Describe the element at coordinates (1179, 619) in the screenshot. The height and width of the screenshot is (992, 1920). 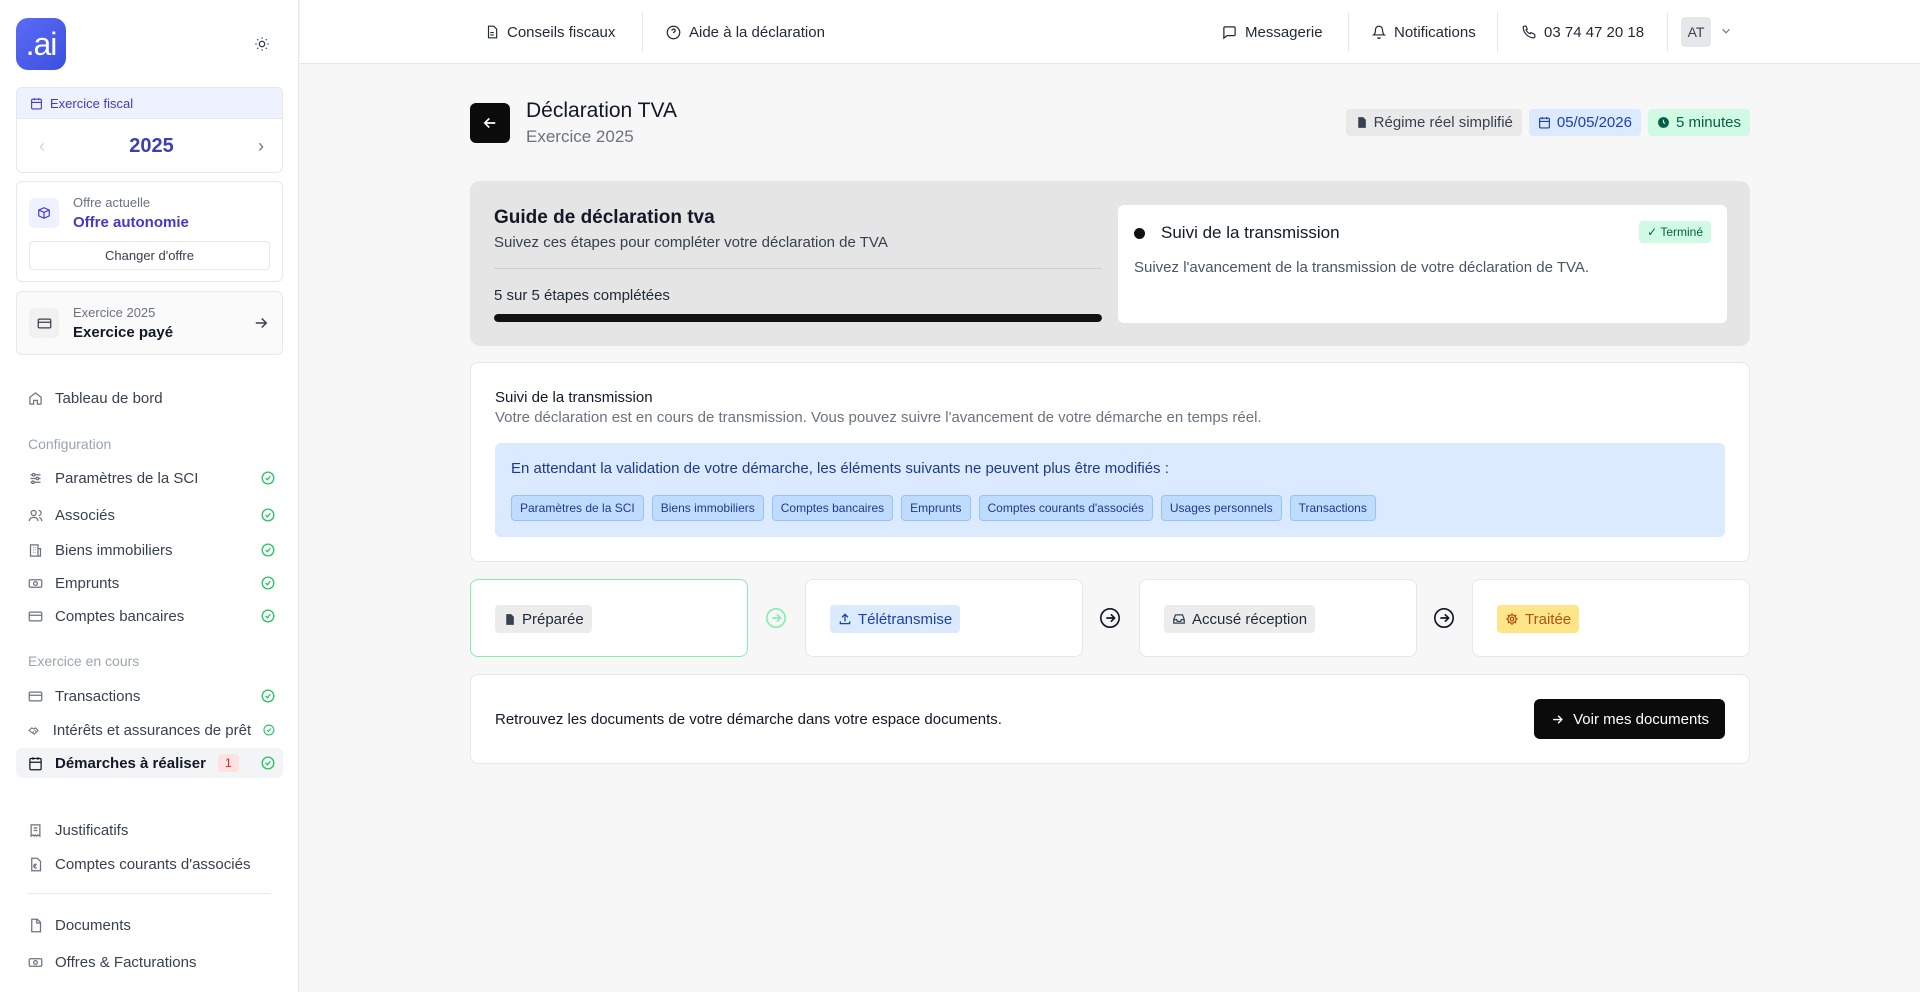
I see `inbox-icon` at that location.